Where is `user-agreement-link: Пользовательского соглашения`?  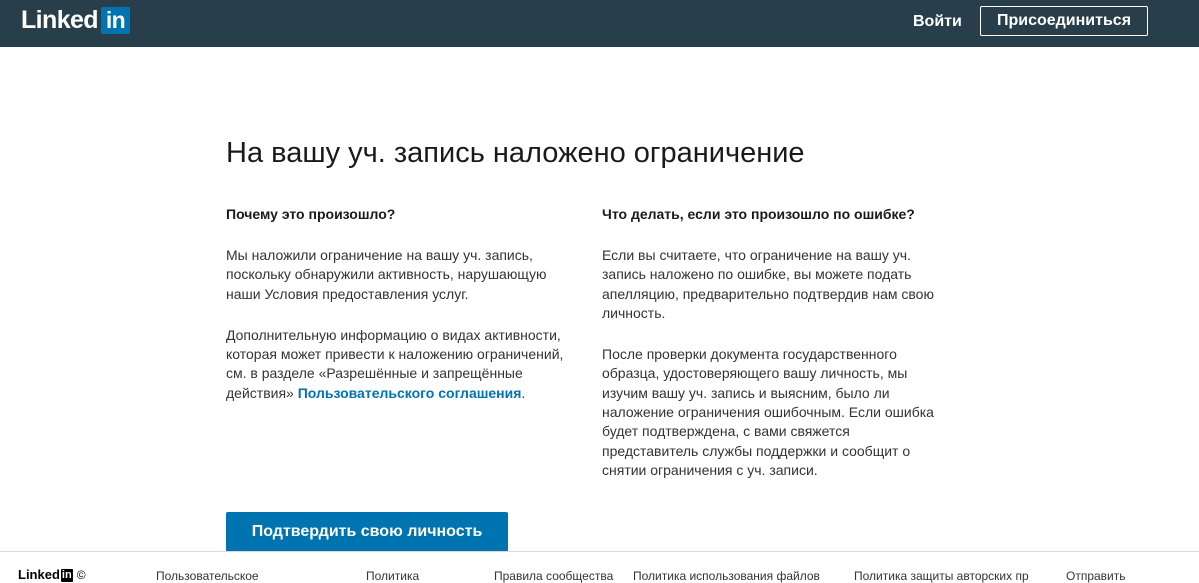
user-agreement-link: Пользовательского соглашения is located at coordinates (410, 393).